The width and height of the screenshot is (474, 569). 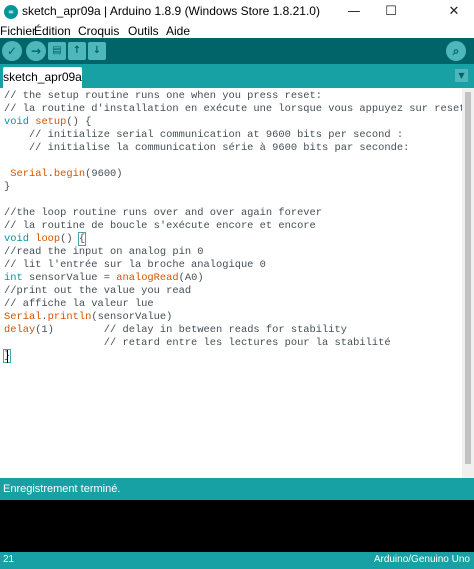 I want to click on code-line-15: int sensorValue = analogRead(A0), so click(x=104, y=278).